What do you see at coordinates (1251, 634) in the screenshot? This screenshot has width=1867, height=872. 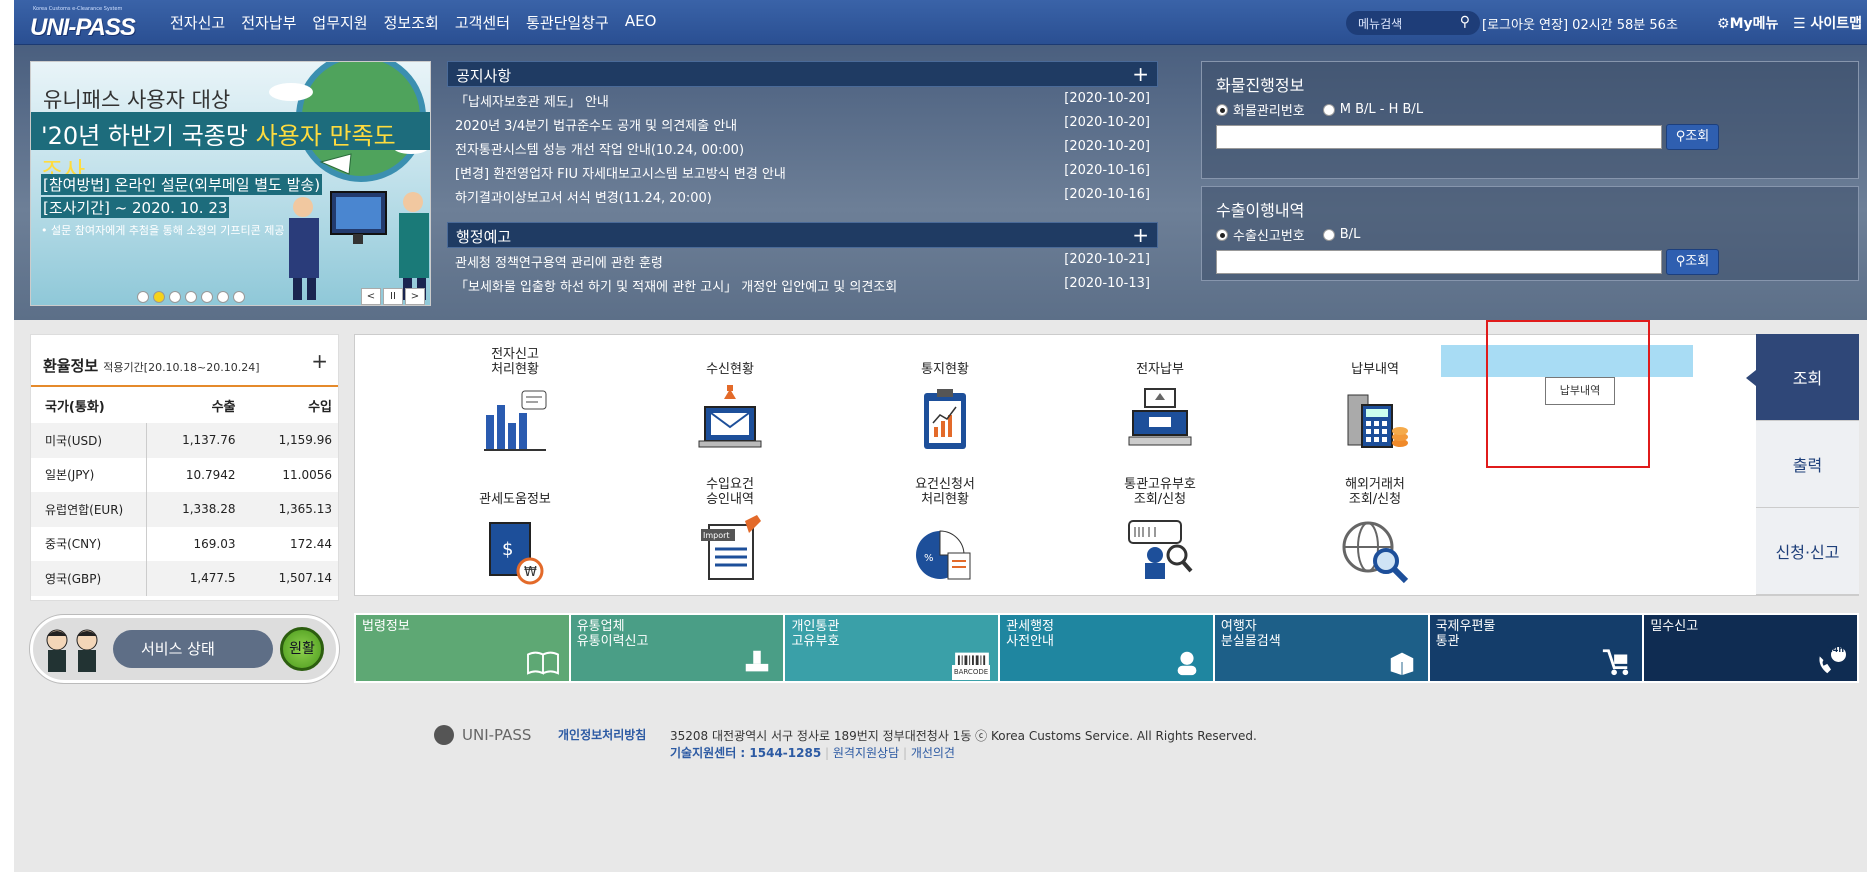 I see `quick-link-label: 여행자 분실물검색` at bounding box center [1251, 634].